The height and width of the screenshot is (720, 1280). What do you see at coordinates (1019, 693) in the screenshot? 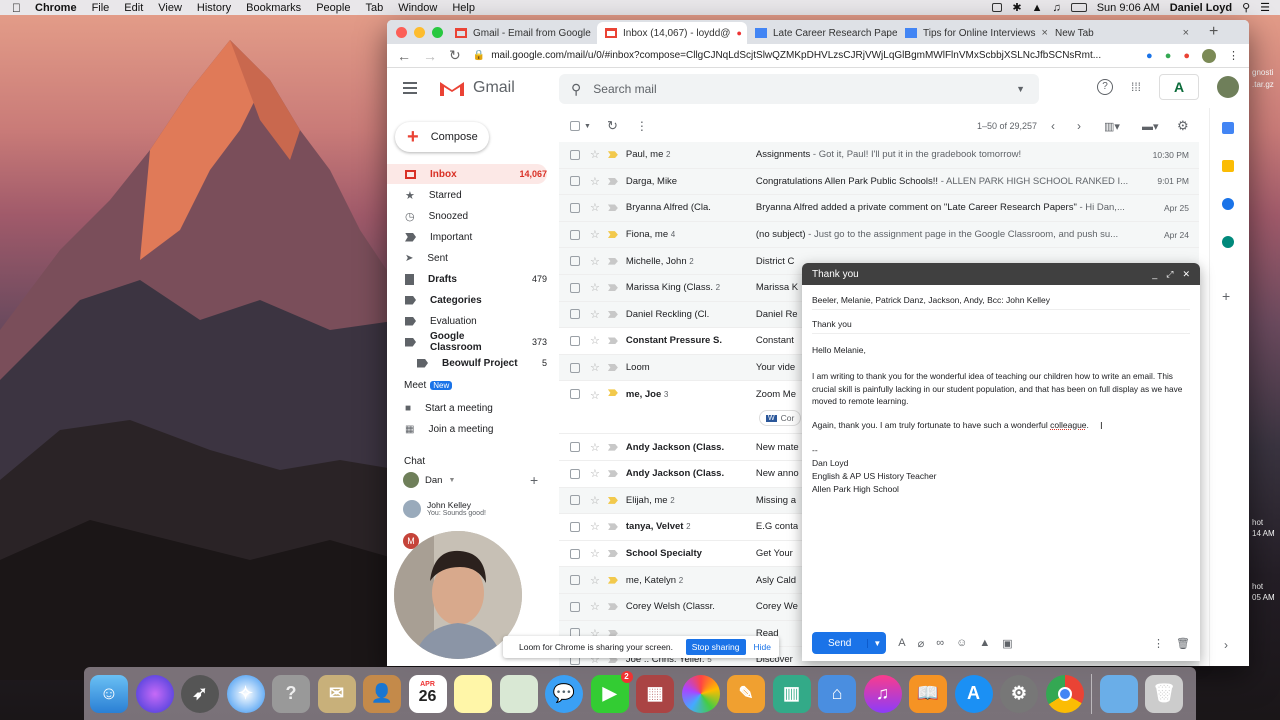
I see `system-preferences-icon: ⚙` at bounding box center [1019, 693].